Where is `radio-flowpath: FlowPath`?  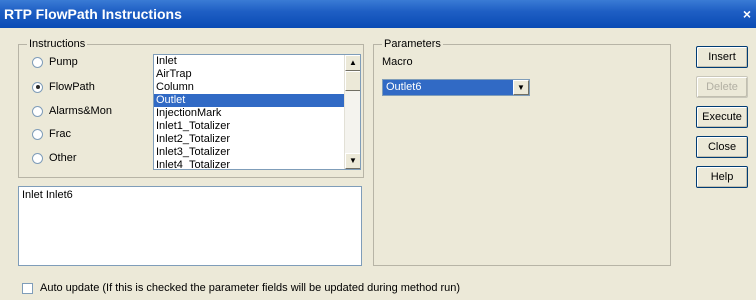 radio-flowpath: FlowPath is located at coordinates (63, 87).